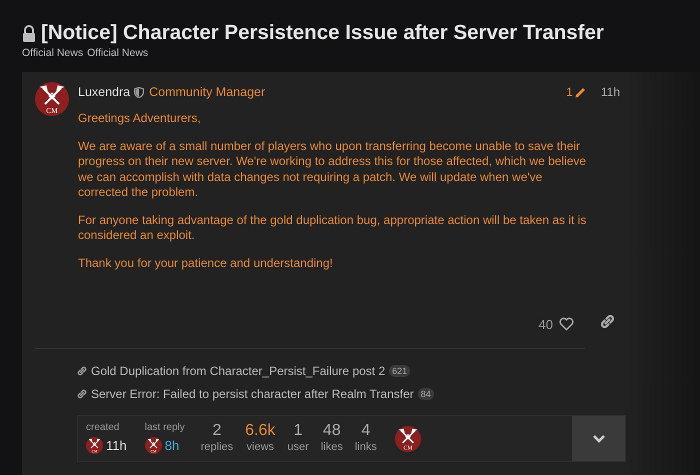 The image size is (700, 475). What do you see at coordinates (365, 447) in the screenshot?
I see `stat-label: links` at bounding box center [365, 447].